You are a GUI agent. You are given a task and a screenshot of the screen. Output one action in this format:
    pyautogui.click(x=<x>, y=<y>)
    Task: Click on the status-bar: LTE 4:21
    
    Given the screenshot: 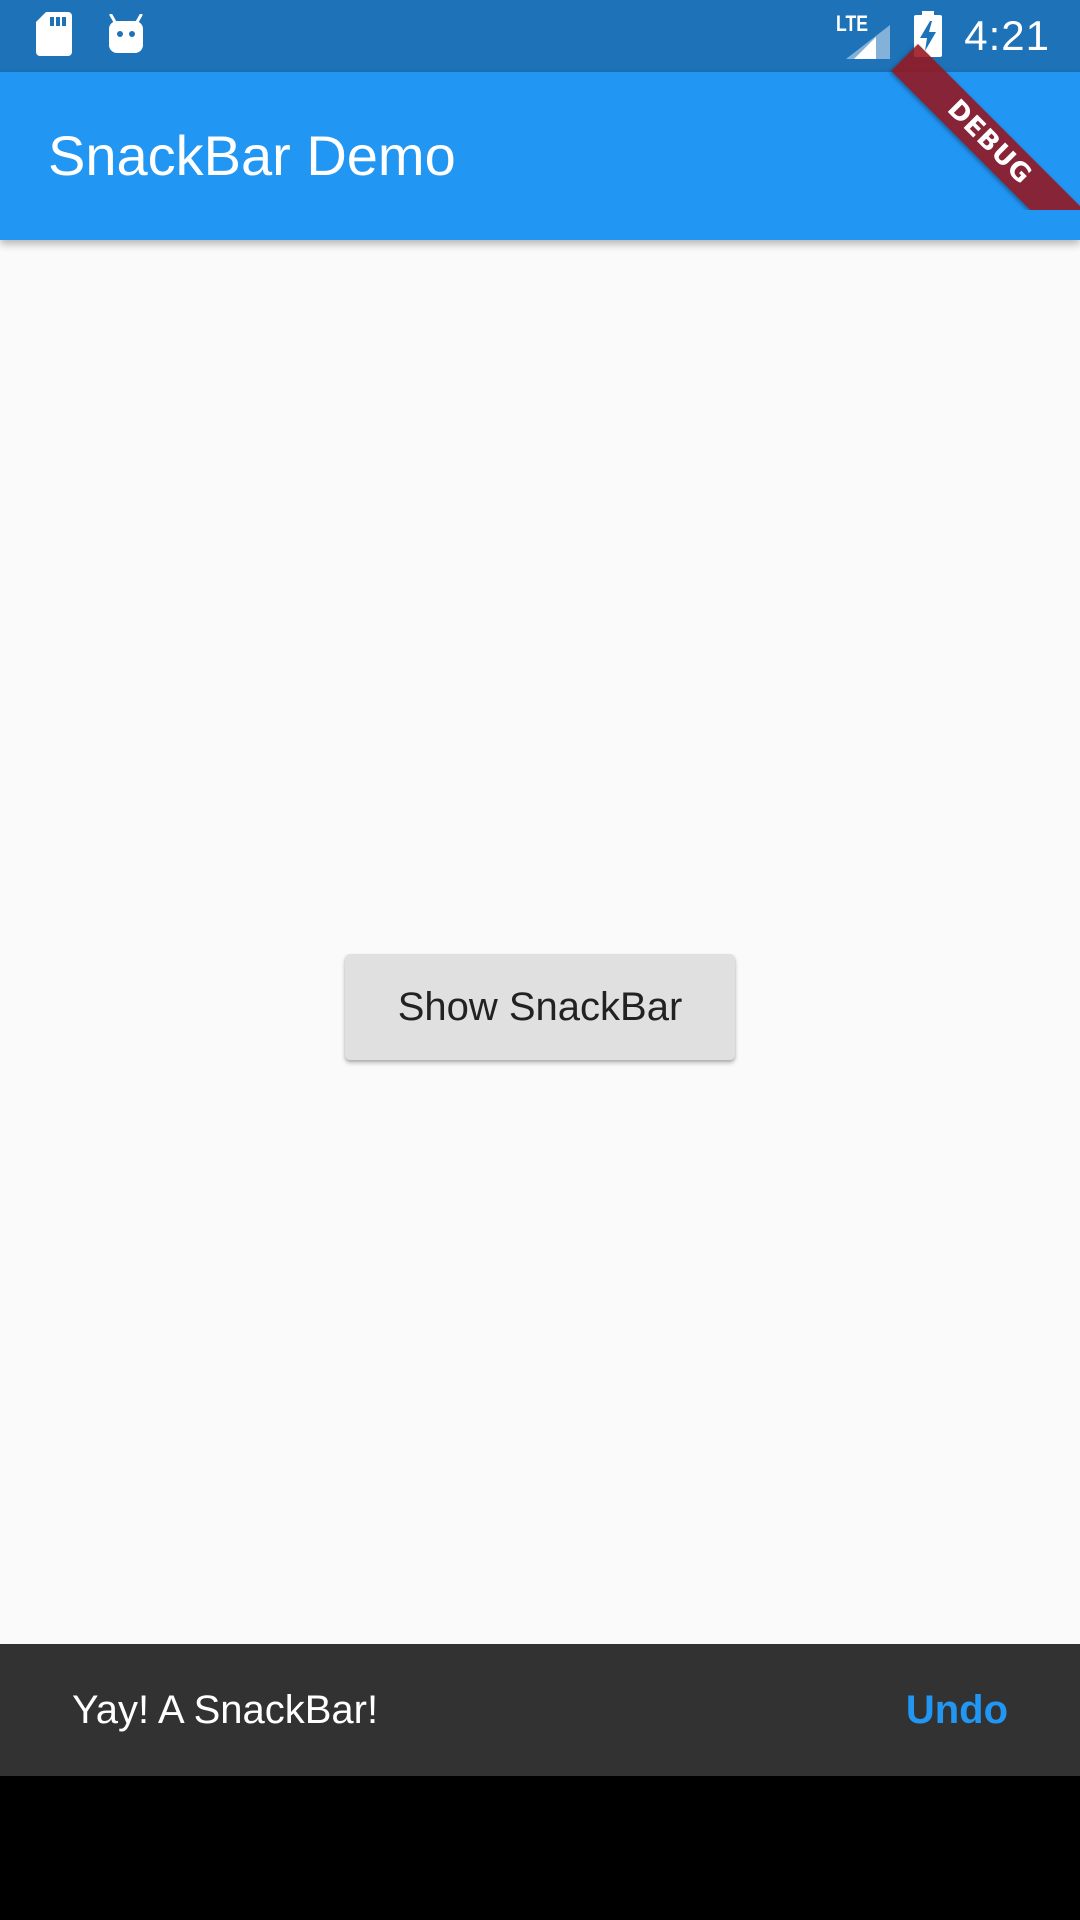 What is the action you would take?
    pyautogui.click(x=540, y=36)
    